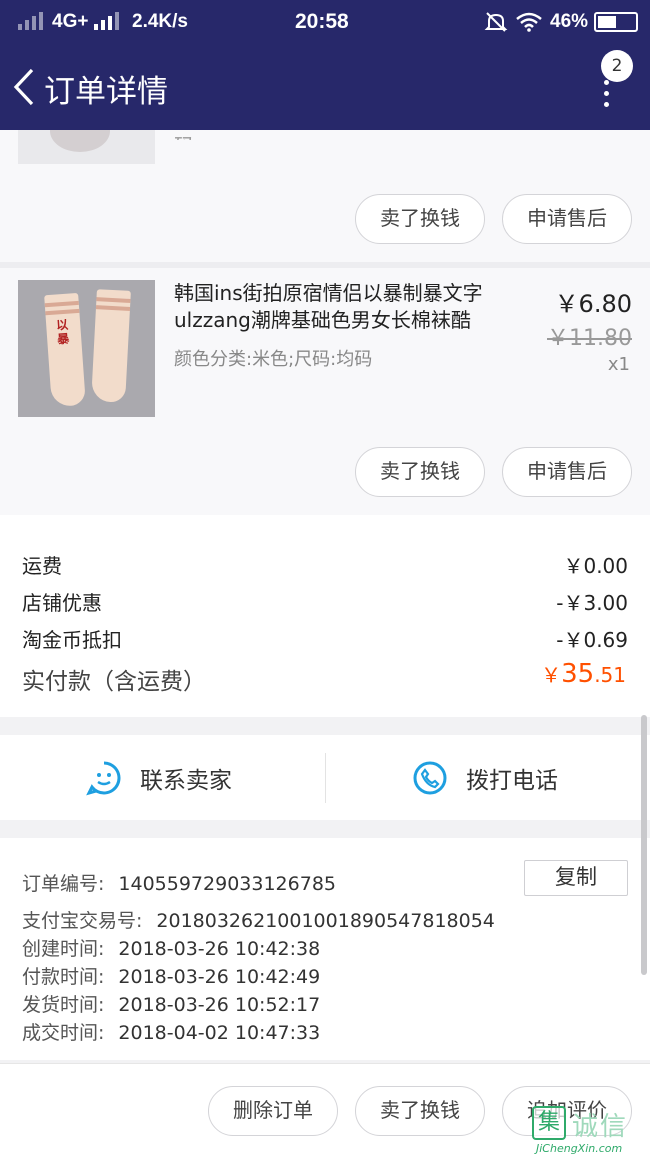 The height and width of the screenshot is (1155, 650). I want to click on info-row-created: 创建时间: 2018-03-26 10:42:38, so click(171, 949).